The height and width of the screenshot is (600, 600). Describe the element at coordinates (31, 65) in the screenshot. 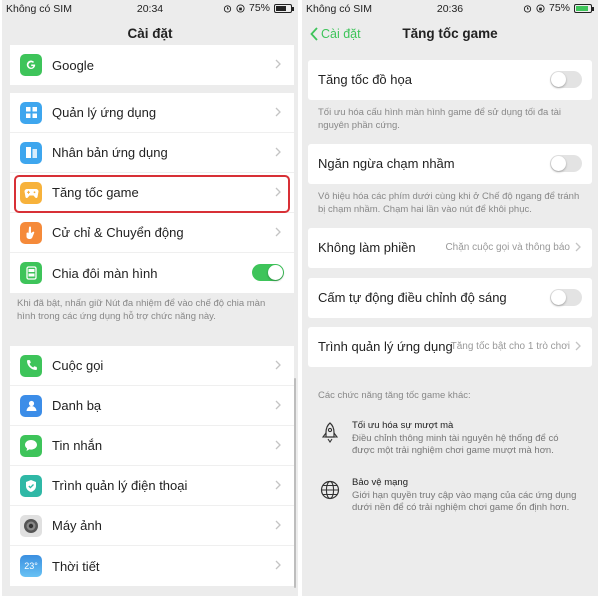

I see `google-icon` at that location.